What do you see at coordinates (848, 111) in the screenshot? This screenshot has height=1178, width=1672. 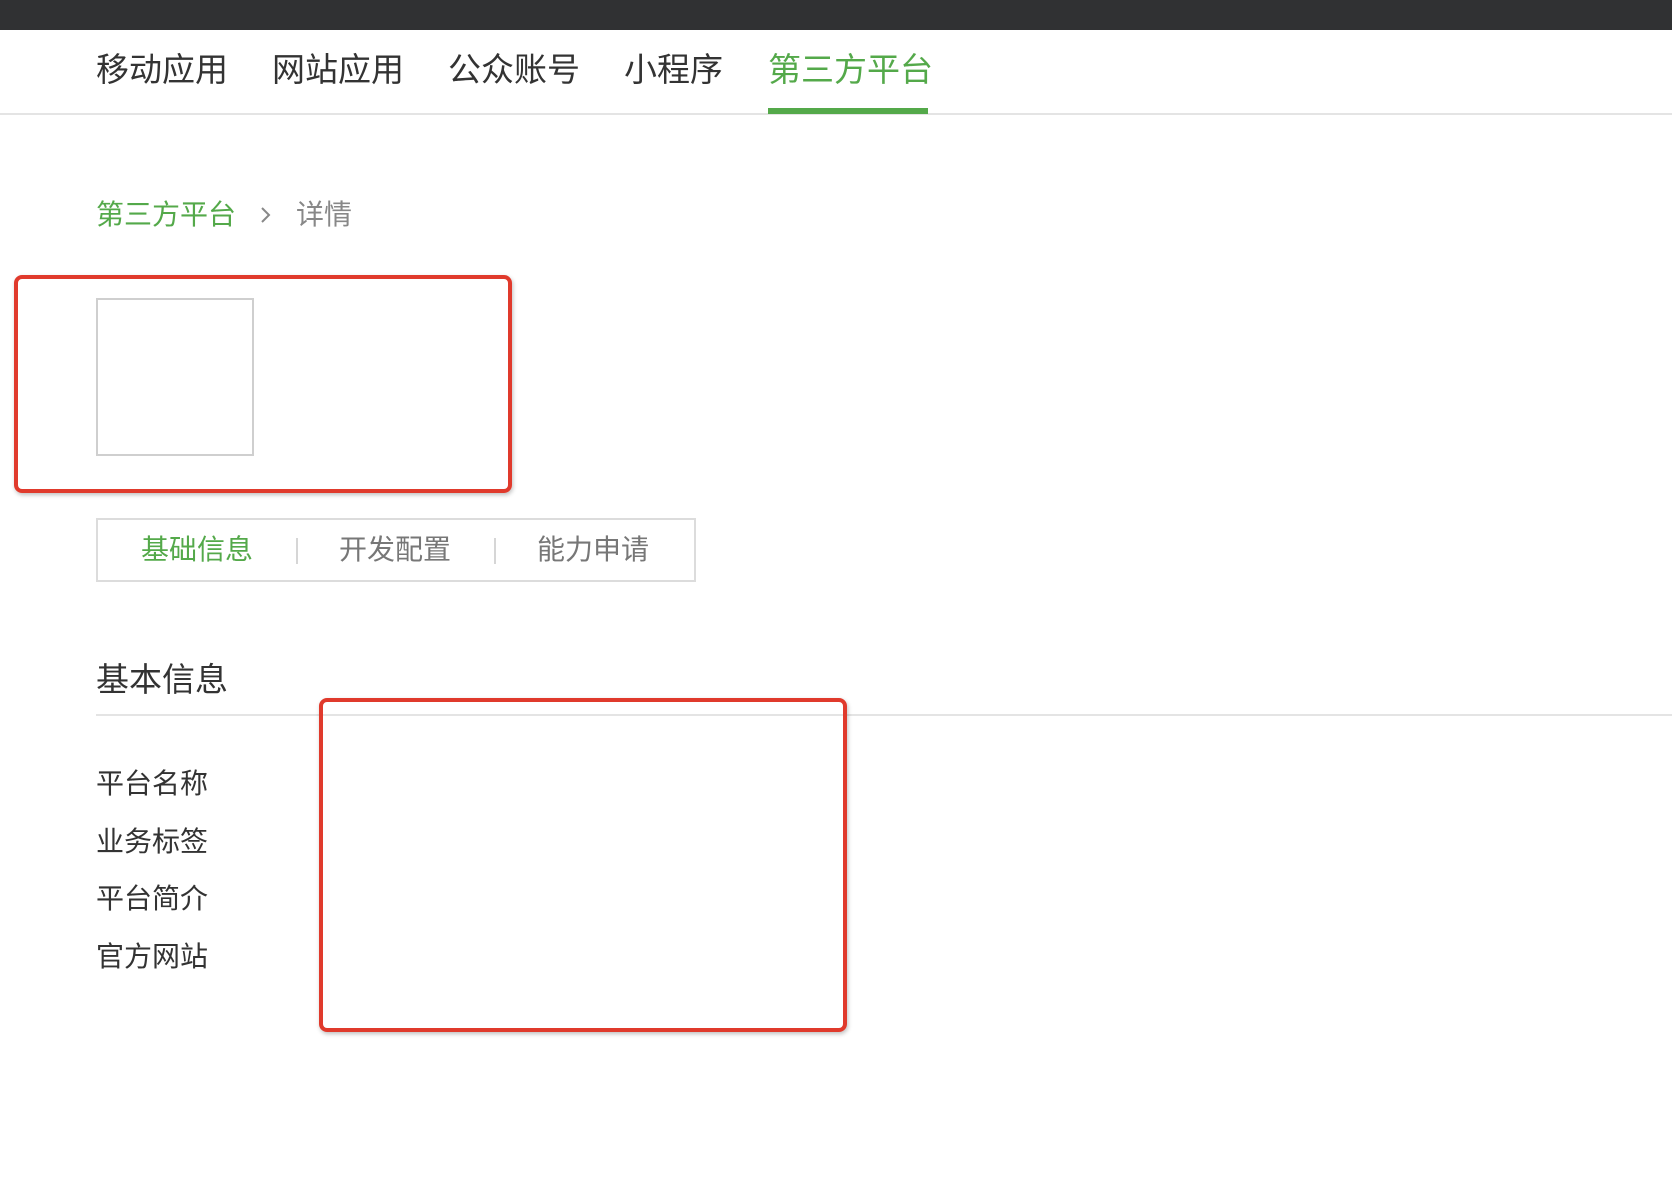 I see `active-tab-indicator` at bounding box center [848, 111].